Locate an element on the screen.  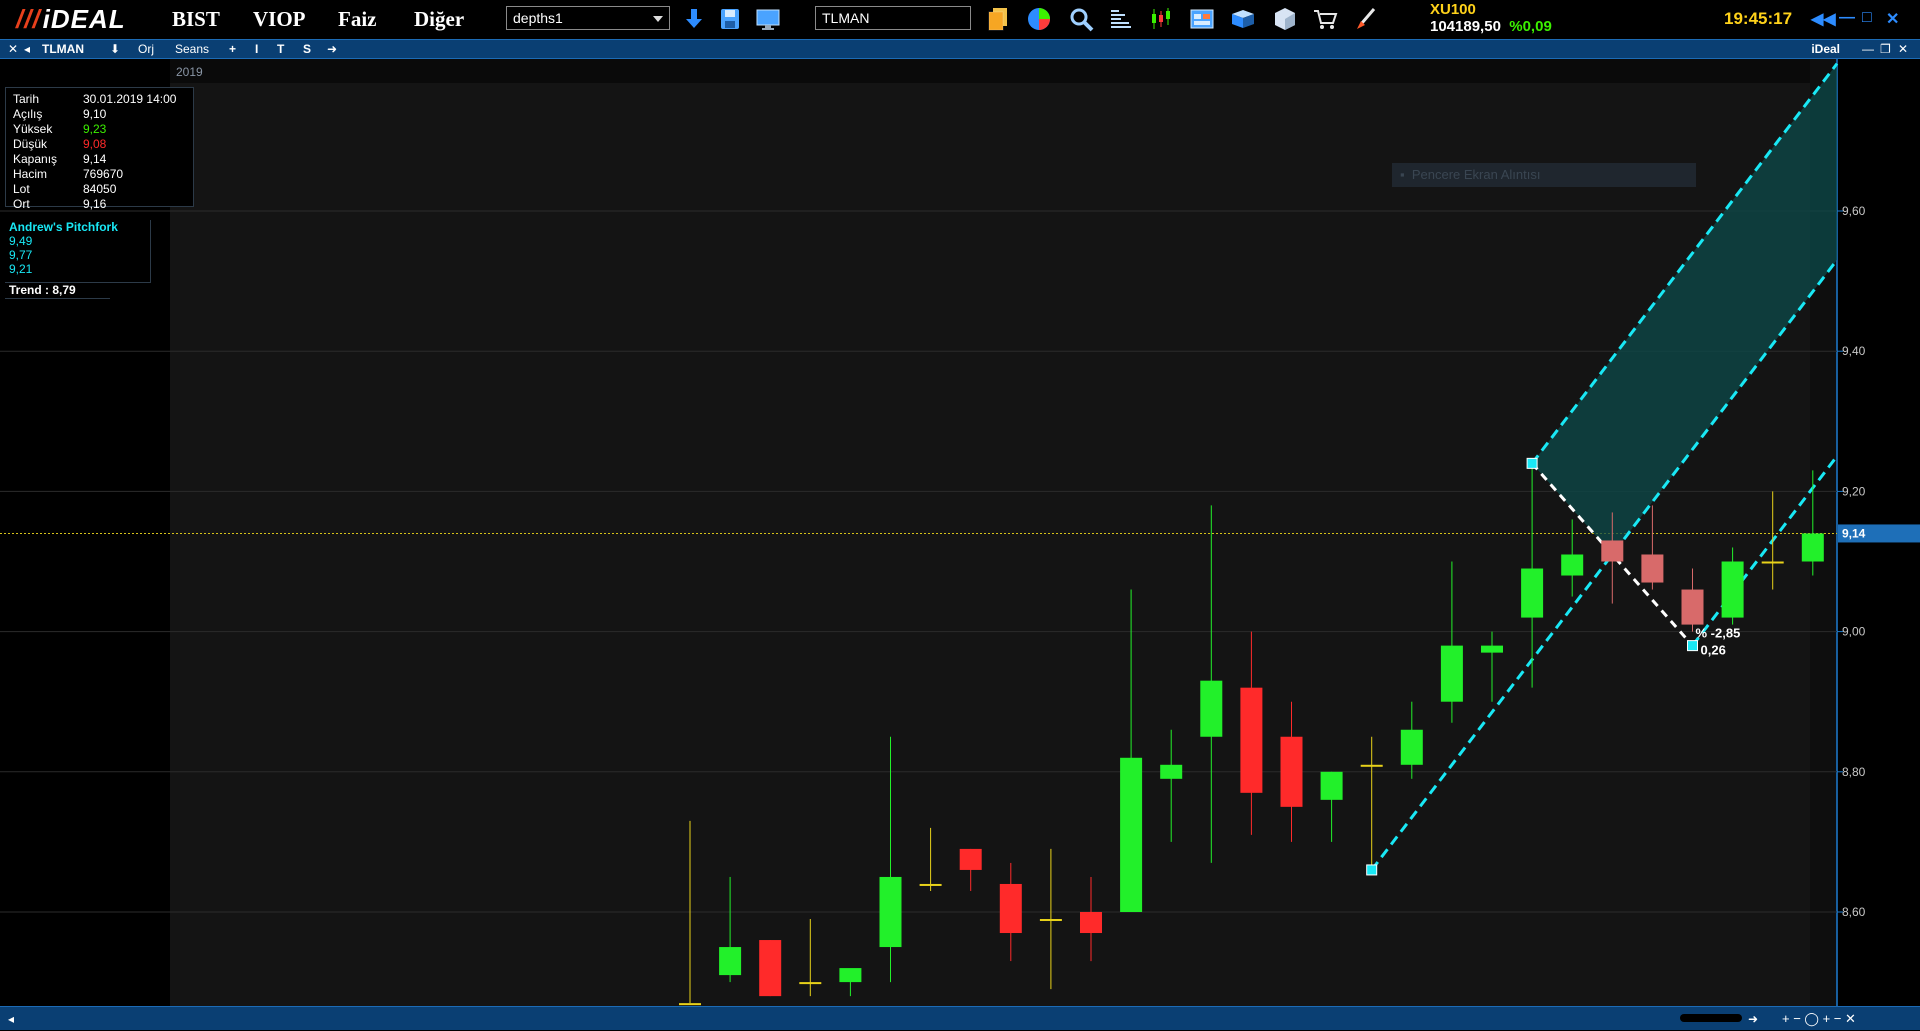
depth-bars-icon is located at coordinates (1121, 19).